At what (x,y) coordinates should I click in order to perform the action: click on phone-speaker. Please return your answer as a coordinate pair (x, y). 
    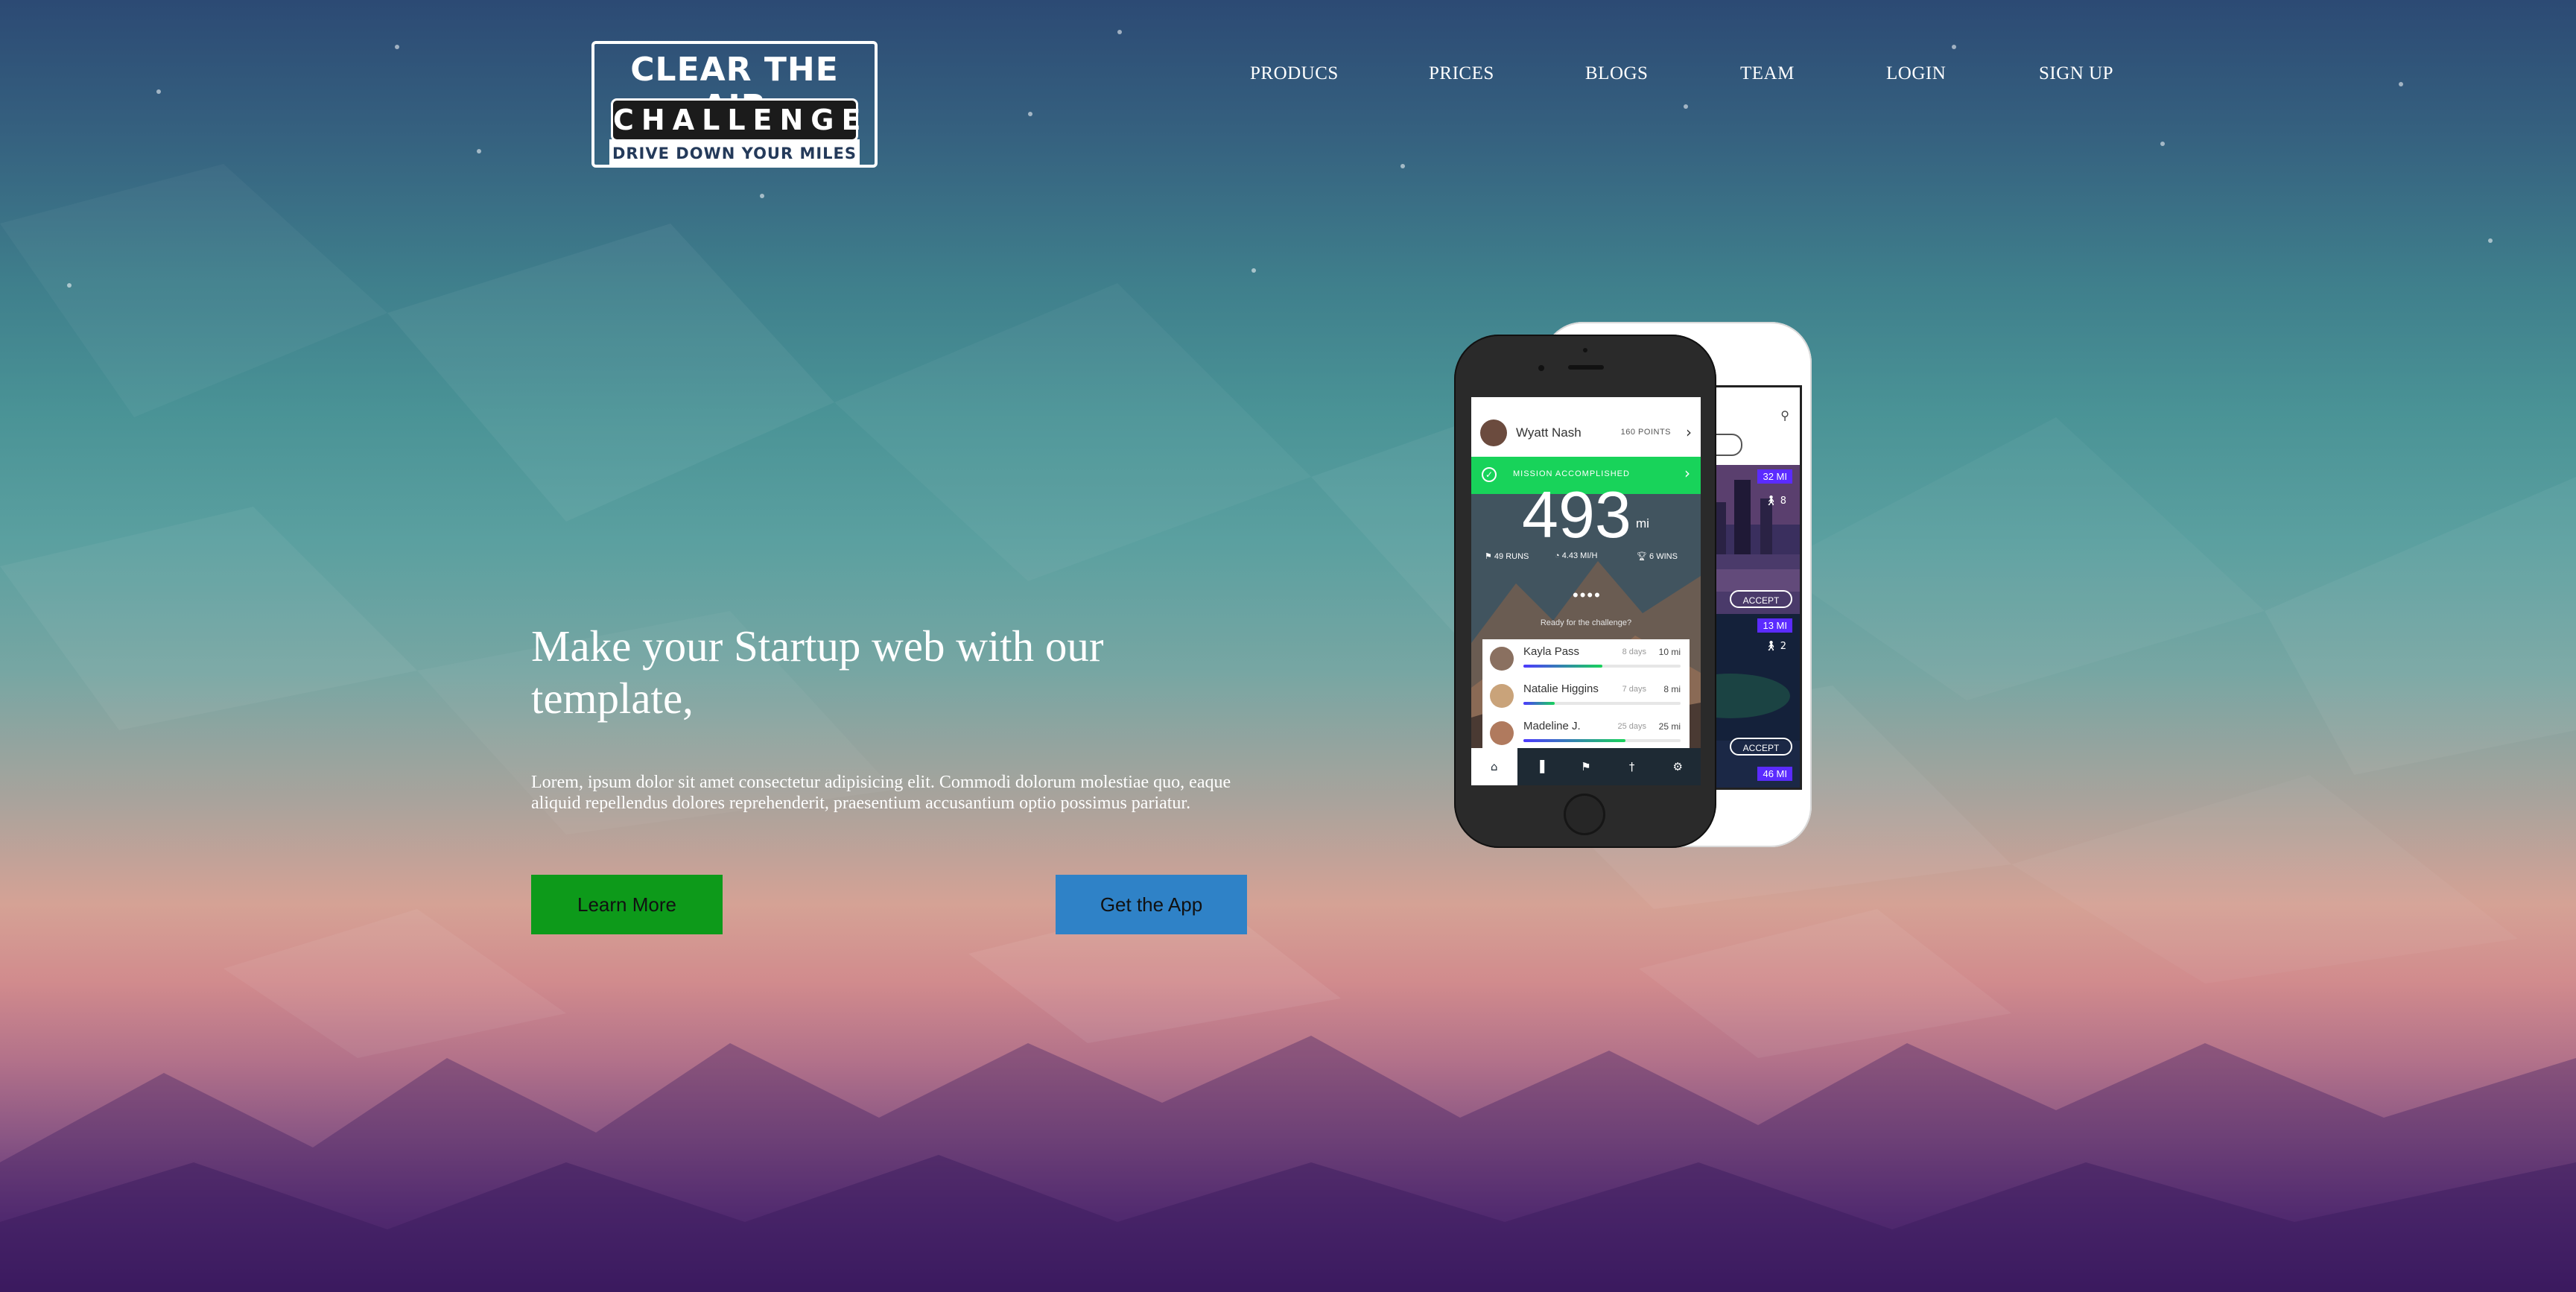
    Looking at the image, I should click on (1586, 367).